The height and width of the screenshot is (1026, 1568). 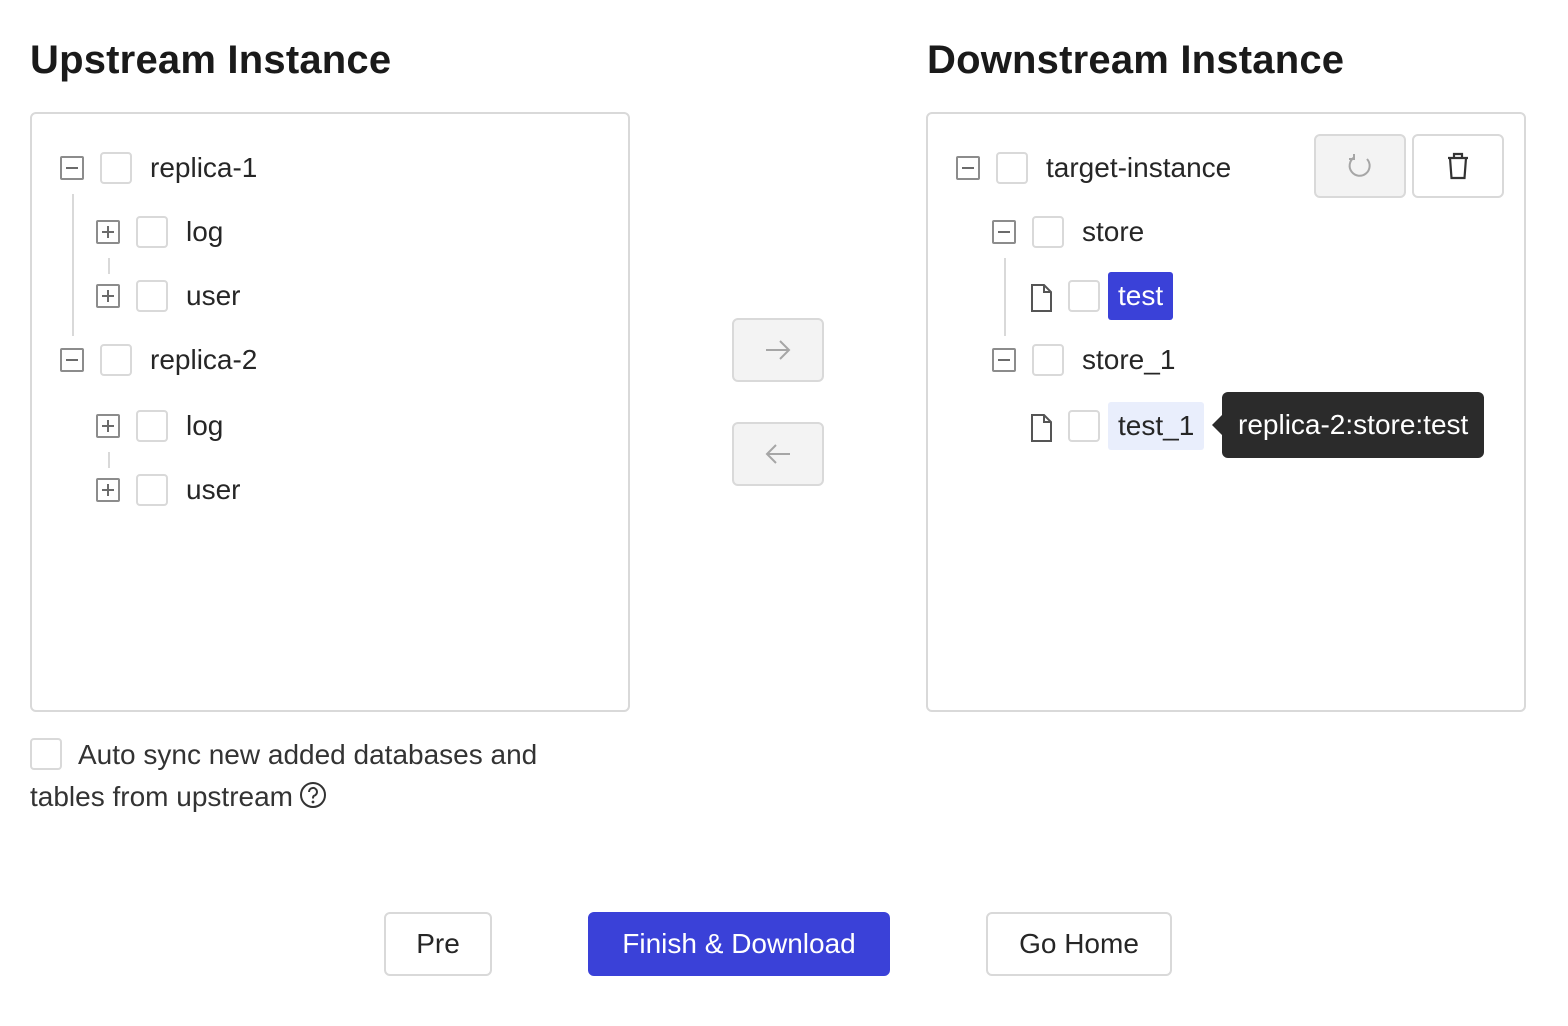 I want to click on checkbox-store, so click(x=1048, y=232).